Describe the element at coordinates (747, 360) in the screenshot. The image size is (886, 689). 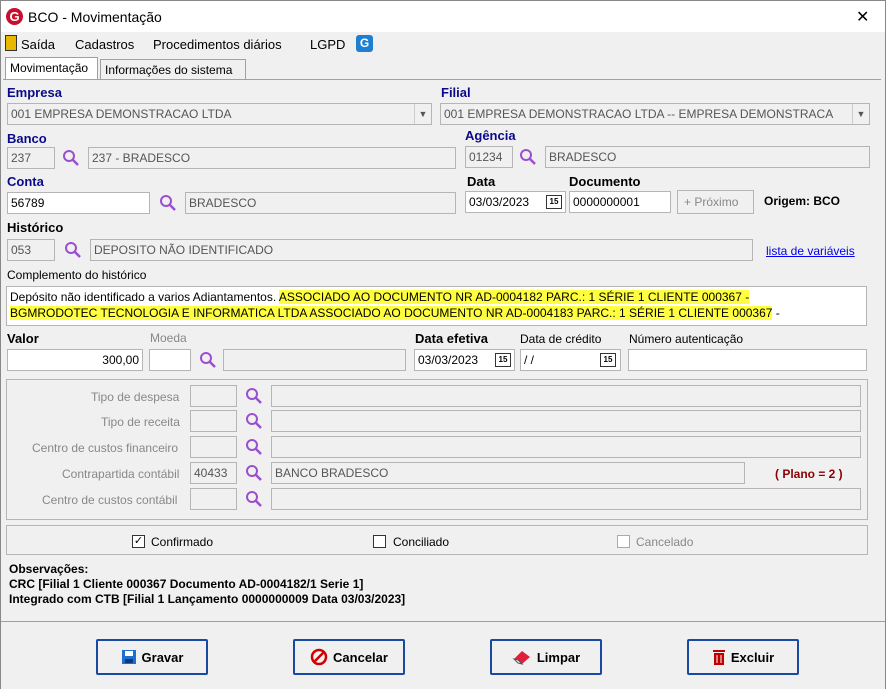
I see `numero-autenticacao-input` at that location.